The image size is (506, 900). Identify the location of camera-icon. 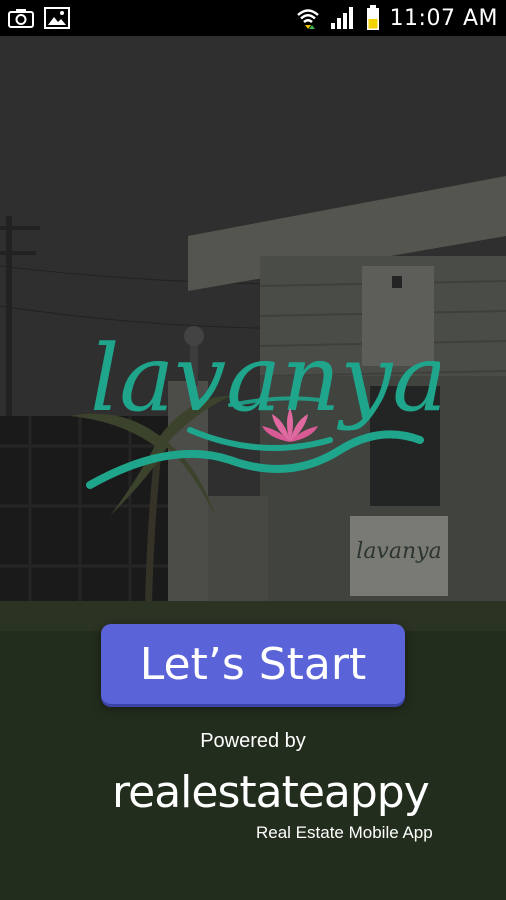
(21, 18).